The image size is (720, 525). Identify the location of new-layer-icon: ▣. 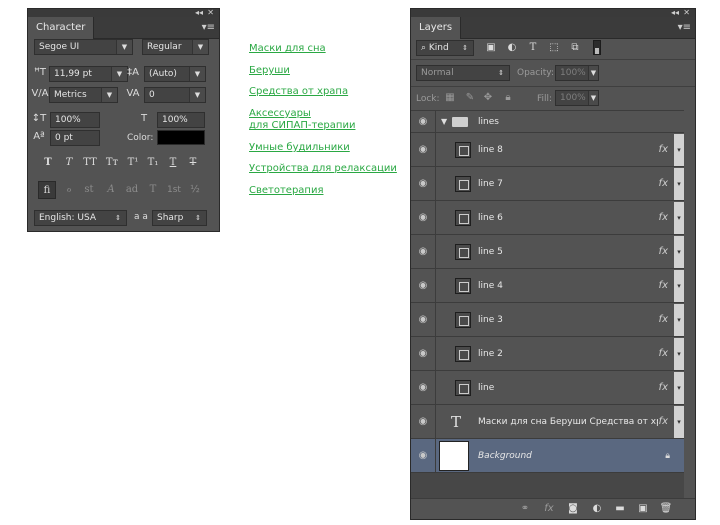
(643, 509).